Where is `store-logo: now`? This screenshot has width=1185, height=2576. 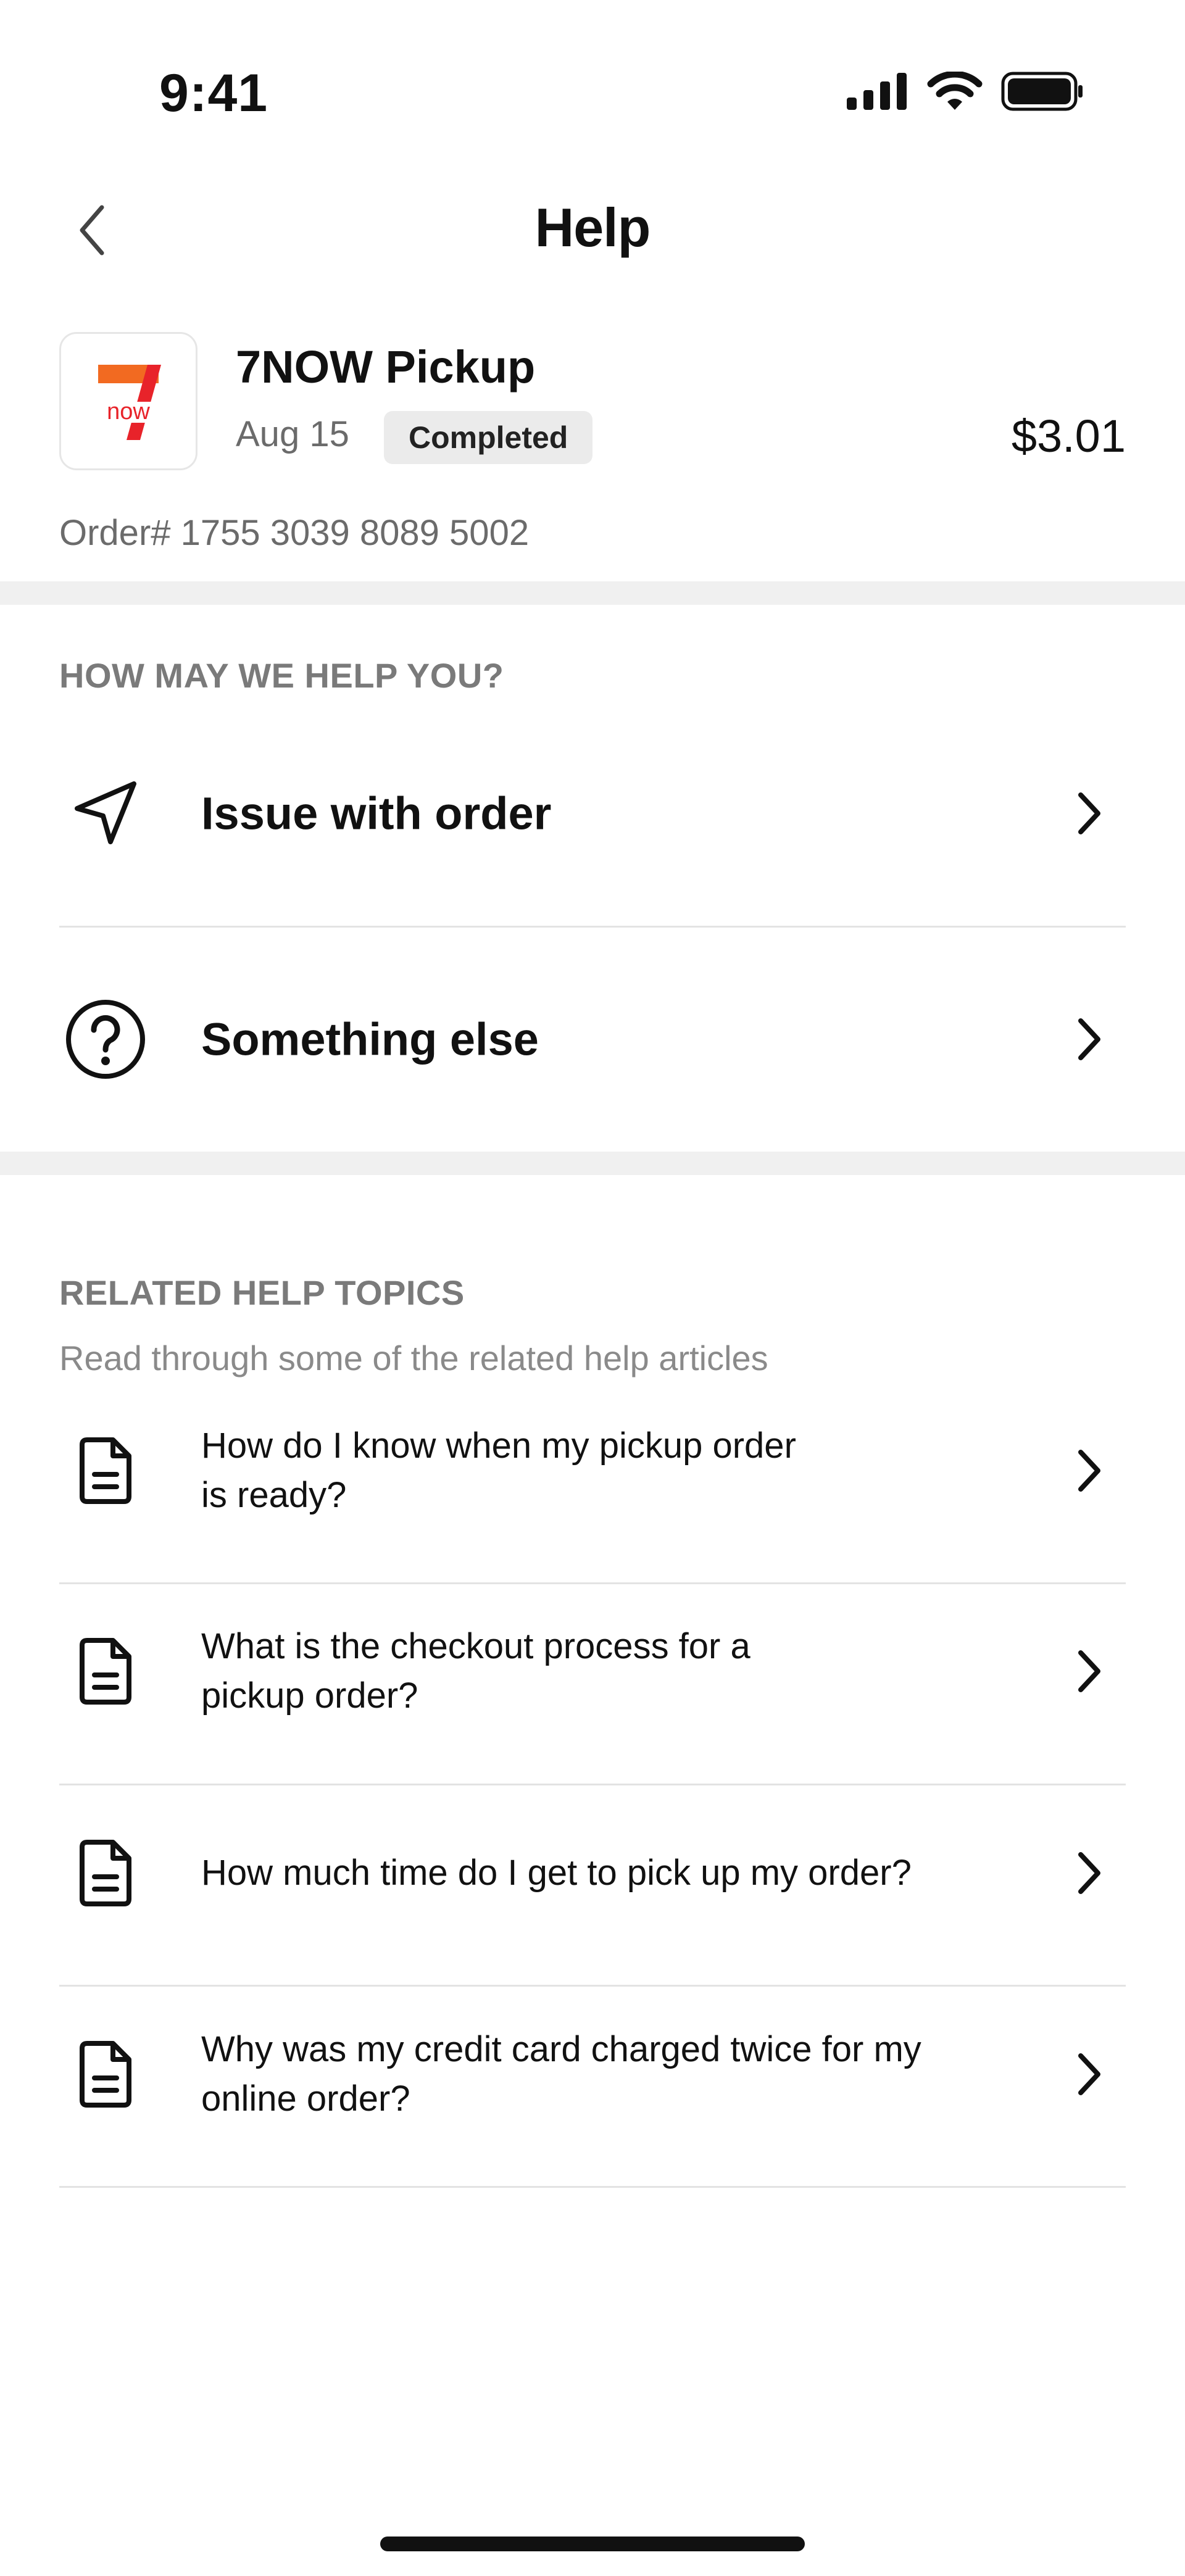
store-logo: now is located at coordinates (128, 401).